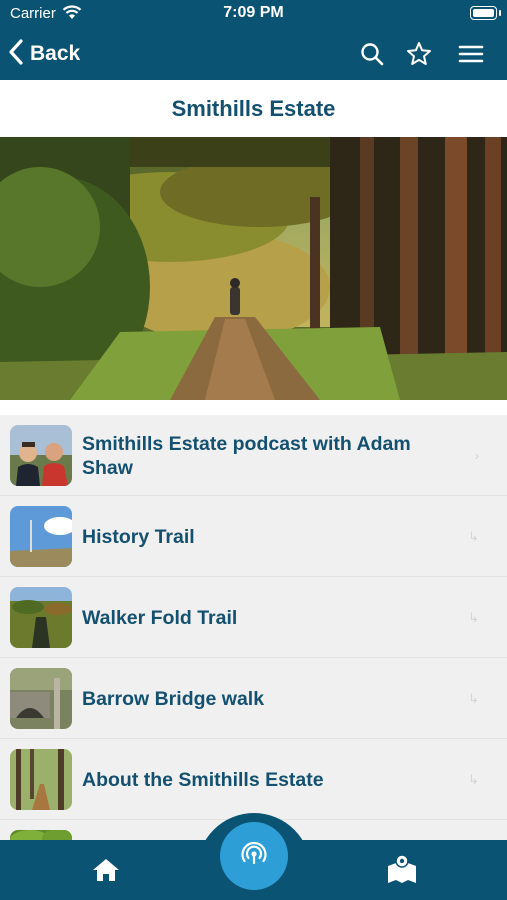 The width and height of the screenshot is (507, 900). What do you see at coordinates (485, 13) in the screenshot?
I see `battery-icon` at bounding box center [485, 13].